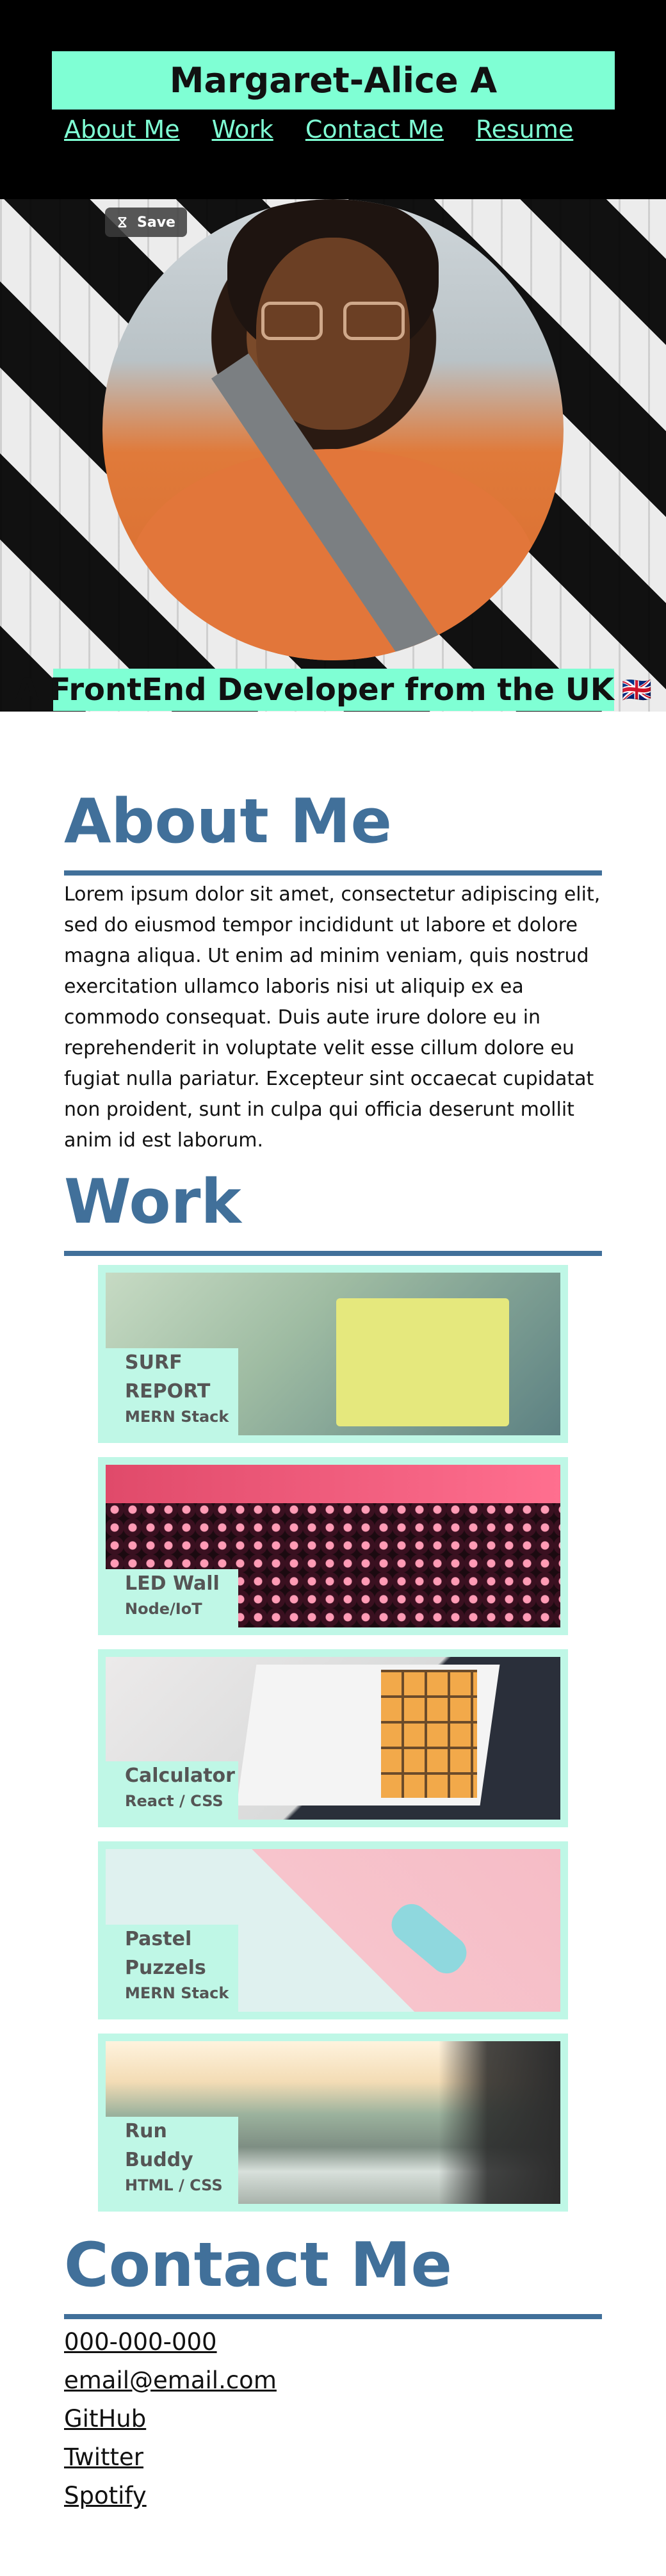 This screenshot has height=2576, width=666. What do you see at coordinates (156, 222) in the screenshot?
I see `save-button-label: Save` at bounding box center [156, 222].